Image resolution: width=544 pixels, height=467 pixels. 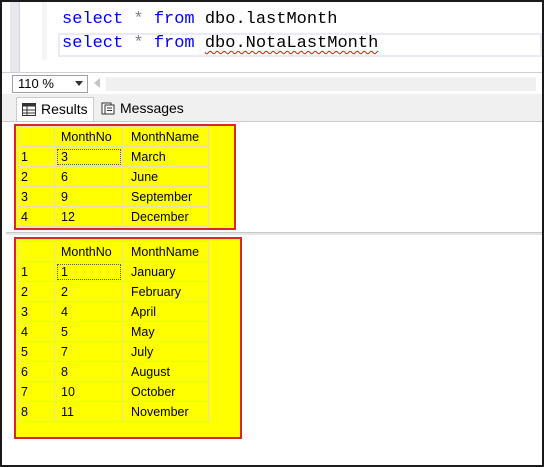 I want to click on cell-monthno: 5, so click(x=88, y=331).